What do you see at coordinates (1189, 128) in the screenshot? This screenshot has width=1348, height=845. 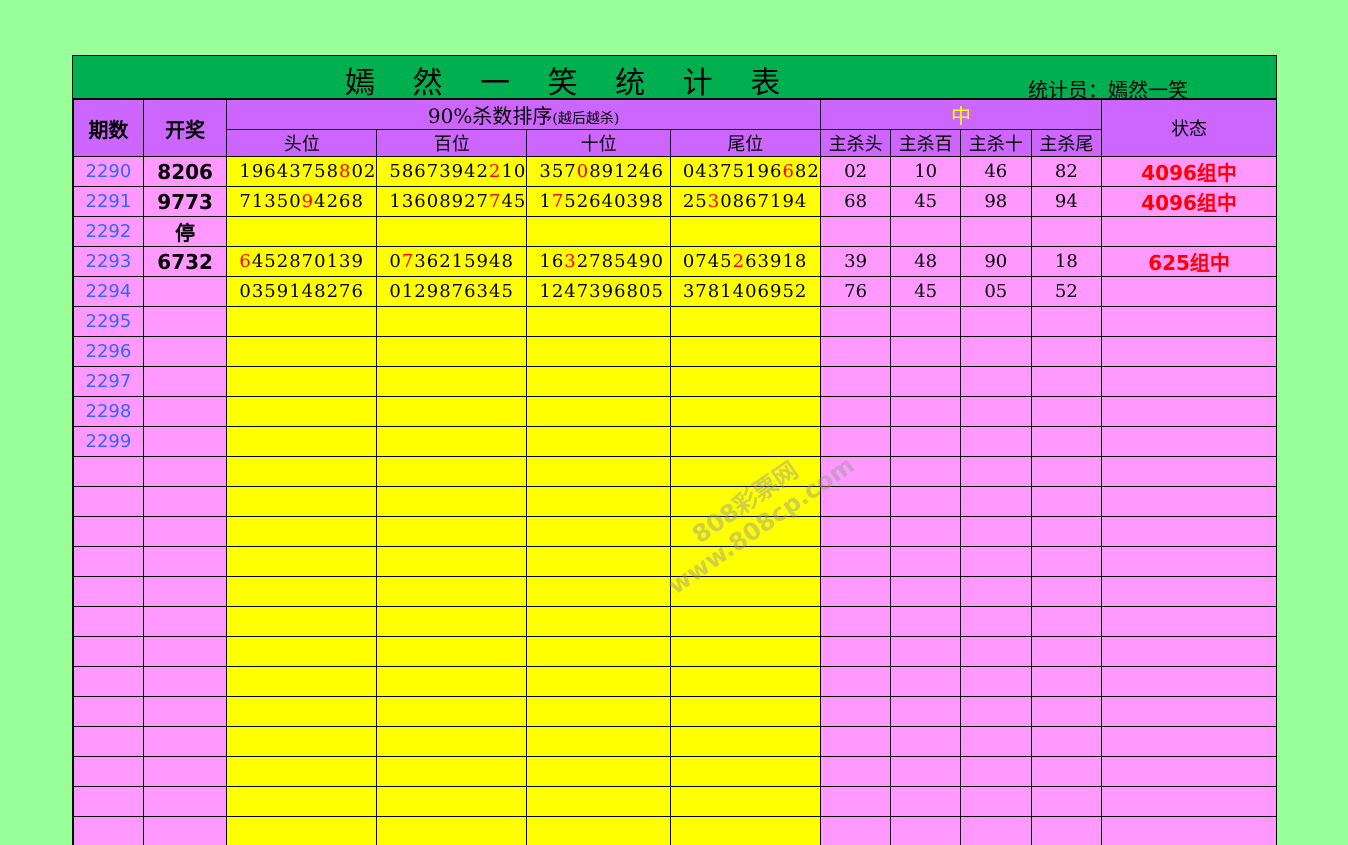 I see `header-status: 状态` at bounding box center [1189, 128].